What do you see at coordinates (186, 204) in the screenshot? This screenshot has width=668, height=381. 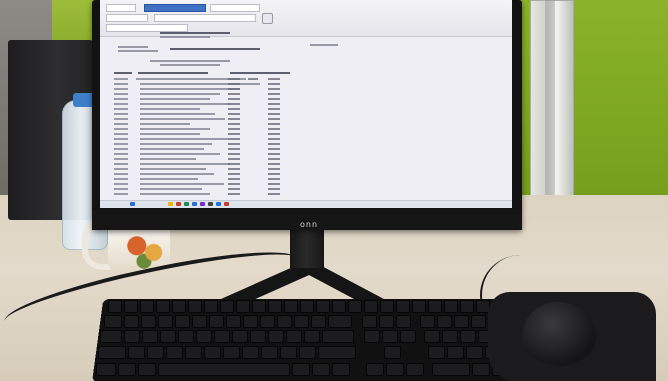 I see `spreadsheet-icon` at bounding box center [186, 204].